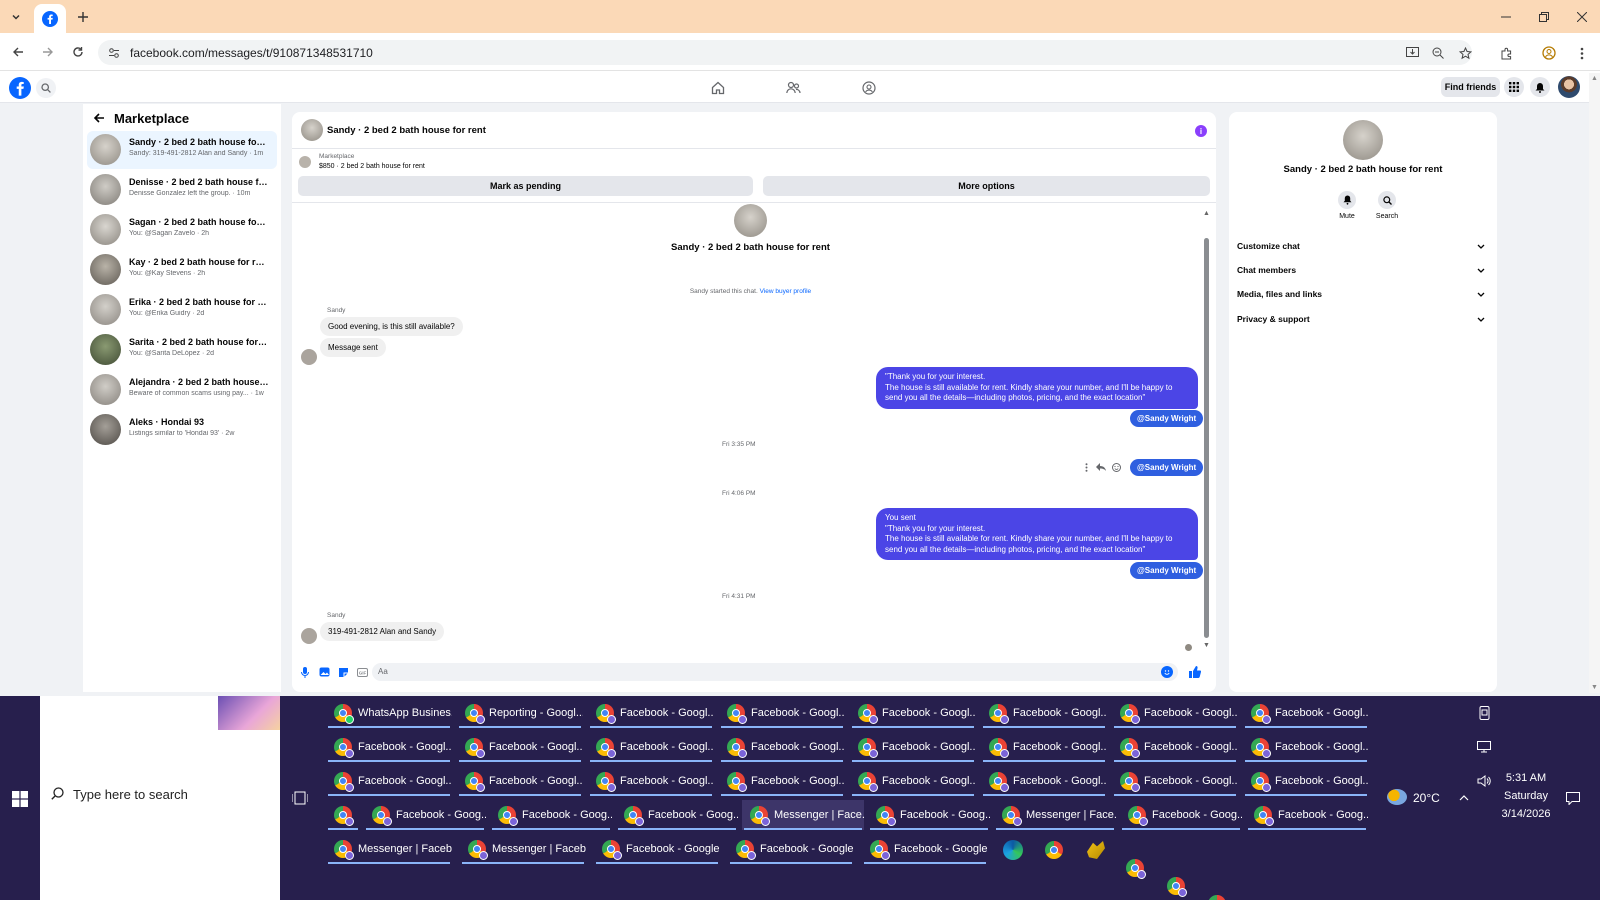 The image size is (1600, 900). I want to click on message-input: Aa, so click(775, 672).